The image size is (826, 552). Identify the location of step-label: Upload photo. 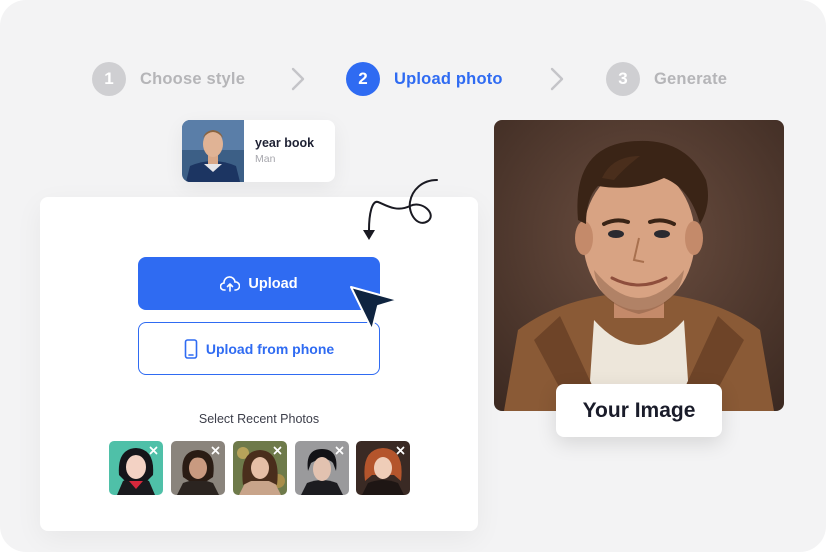
(448, 78).